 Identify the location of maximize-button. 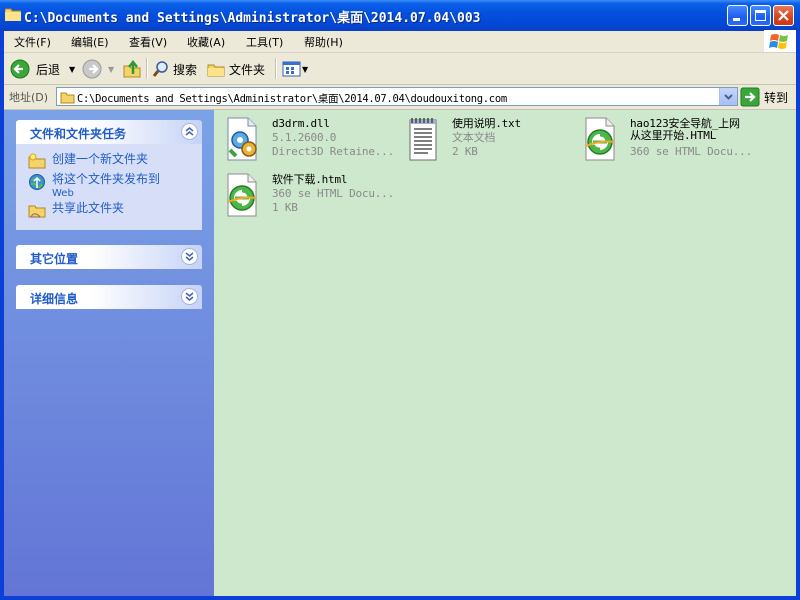
(760, 15).